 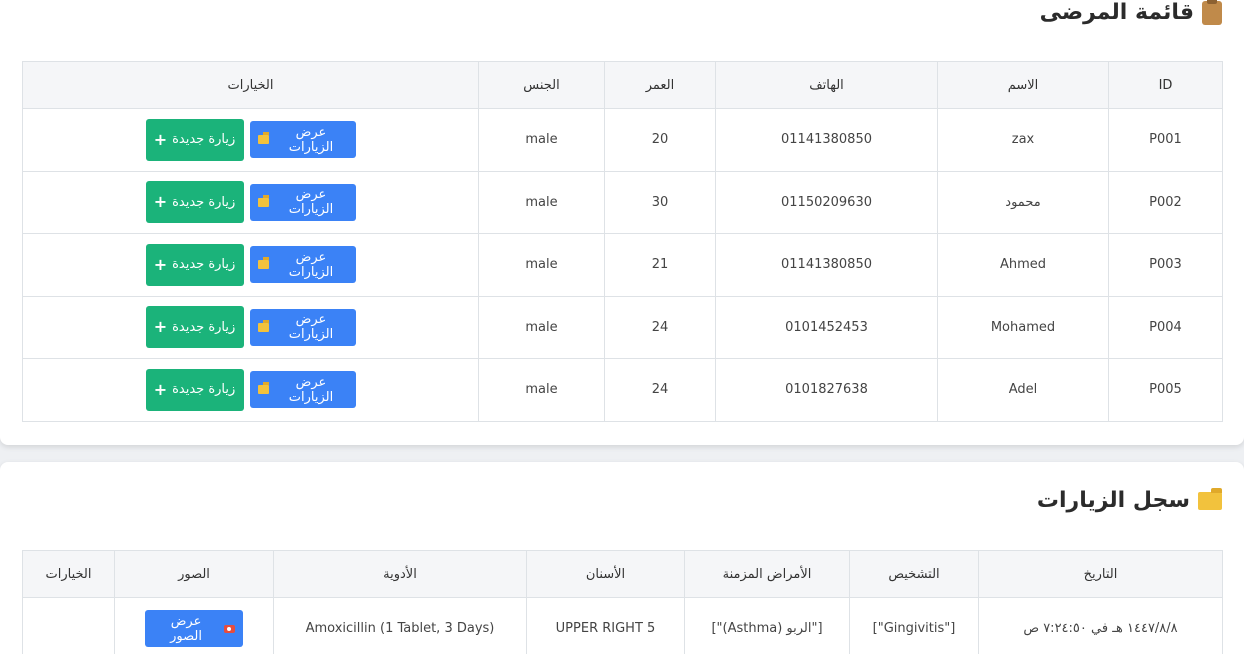 What do you see at coordinates (660, 140) in the screenshot?
I see `patient-age: 20` at bounding box center [660, 140].